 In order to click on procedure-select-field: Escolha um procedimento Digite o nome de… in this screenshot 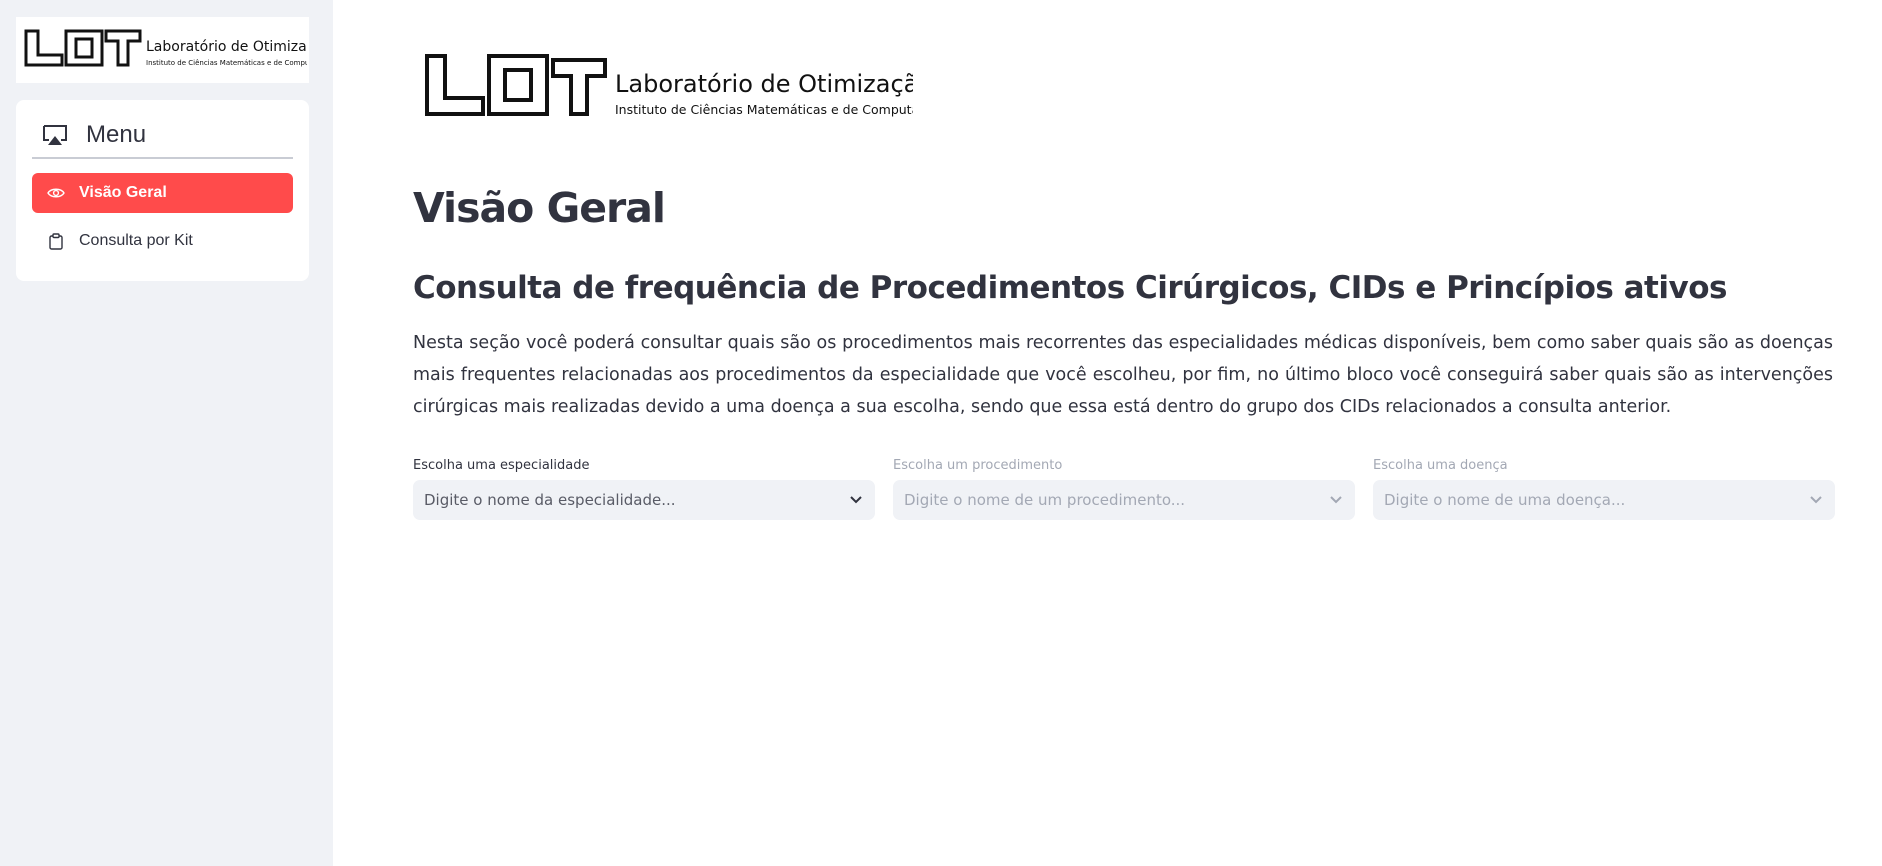, I will do `click(1124, 489)`.